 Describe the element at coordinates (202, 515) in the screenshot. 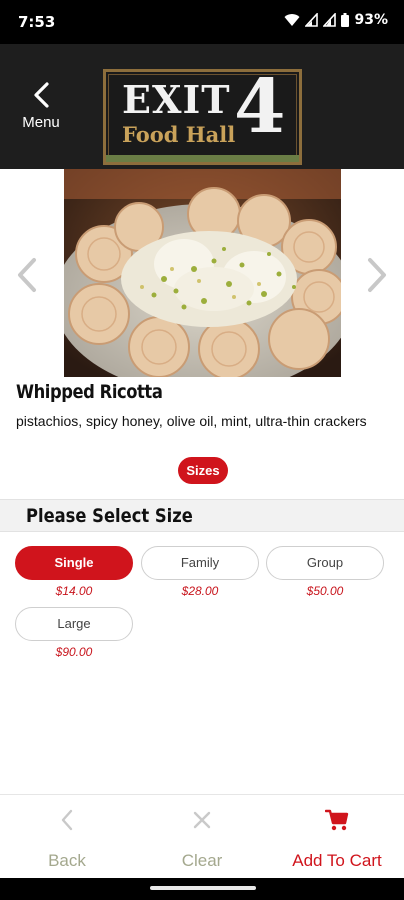

I see `size-section-header: Please Select Size` at that location.